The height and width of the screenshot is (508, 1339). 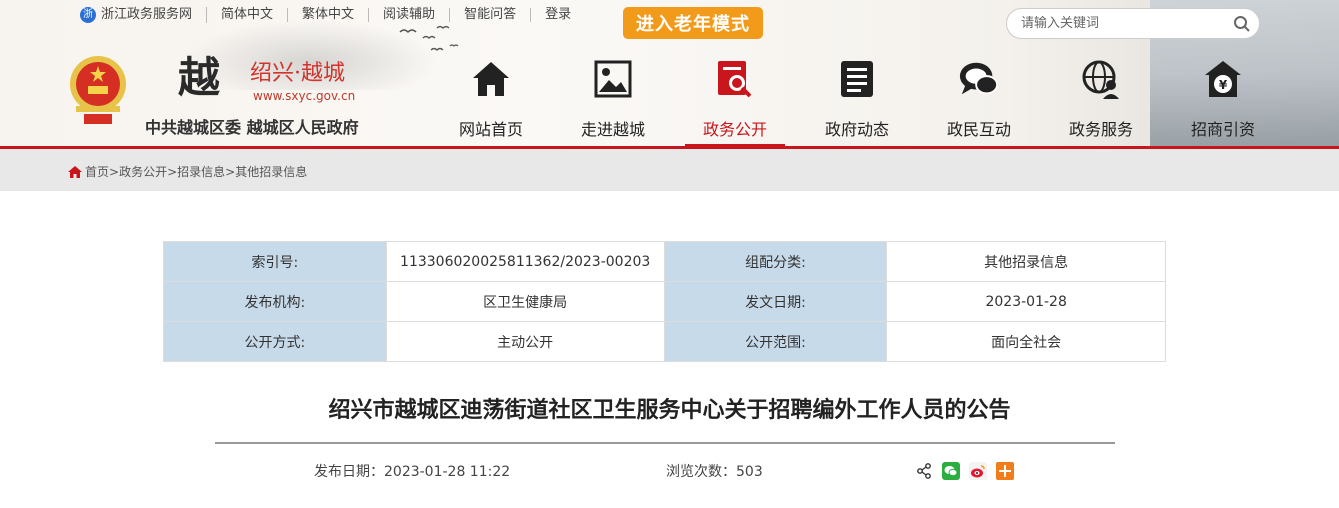 What do you see at coordinates (275, 341) in the screenshot?
I see `mode-label: 公开方式:` at bounding box center [275, 341].